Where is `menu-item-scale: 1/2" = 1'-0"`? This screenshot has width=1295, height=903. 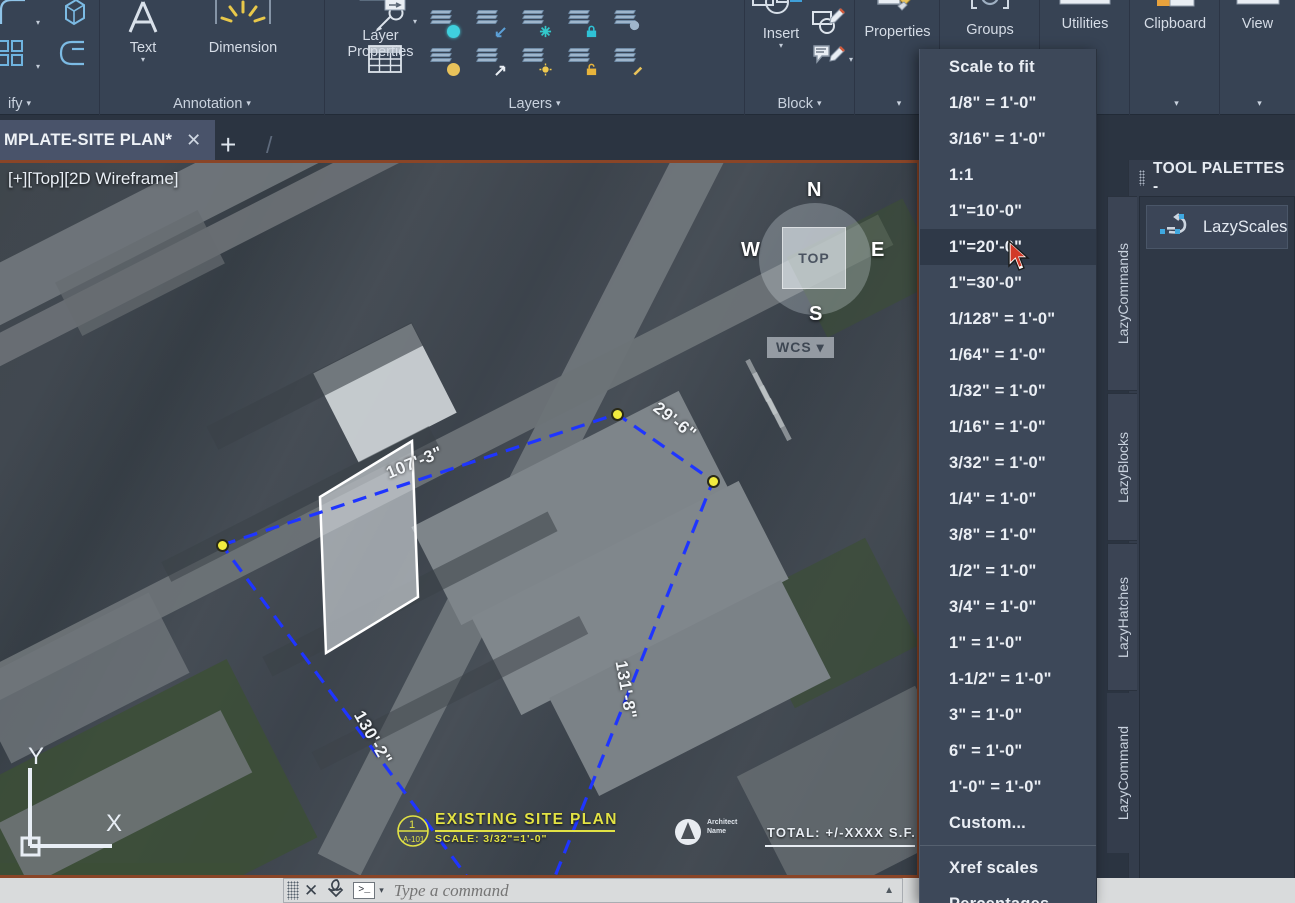
menu-item-scale: 1/2" = 1'-0" is located at coordinates (1008, 571).